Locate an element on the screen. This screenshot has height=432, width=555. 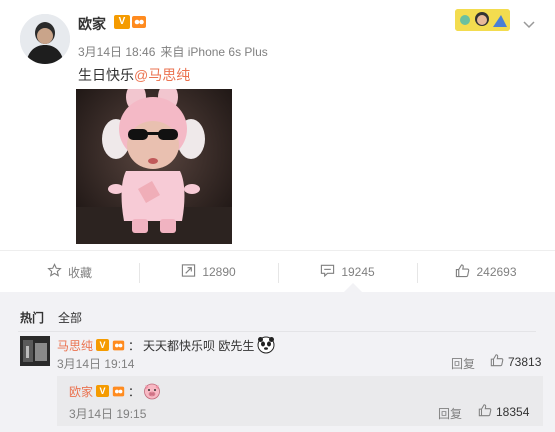
comment-text: 天天都快乐呗 欧先生 is located at coordinates (199, 345).